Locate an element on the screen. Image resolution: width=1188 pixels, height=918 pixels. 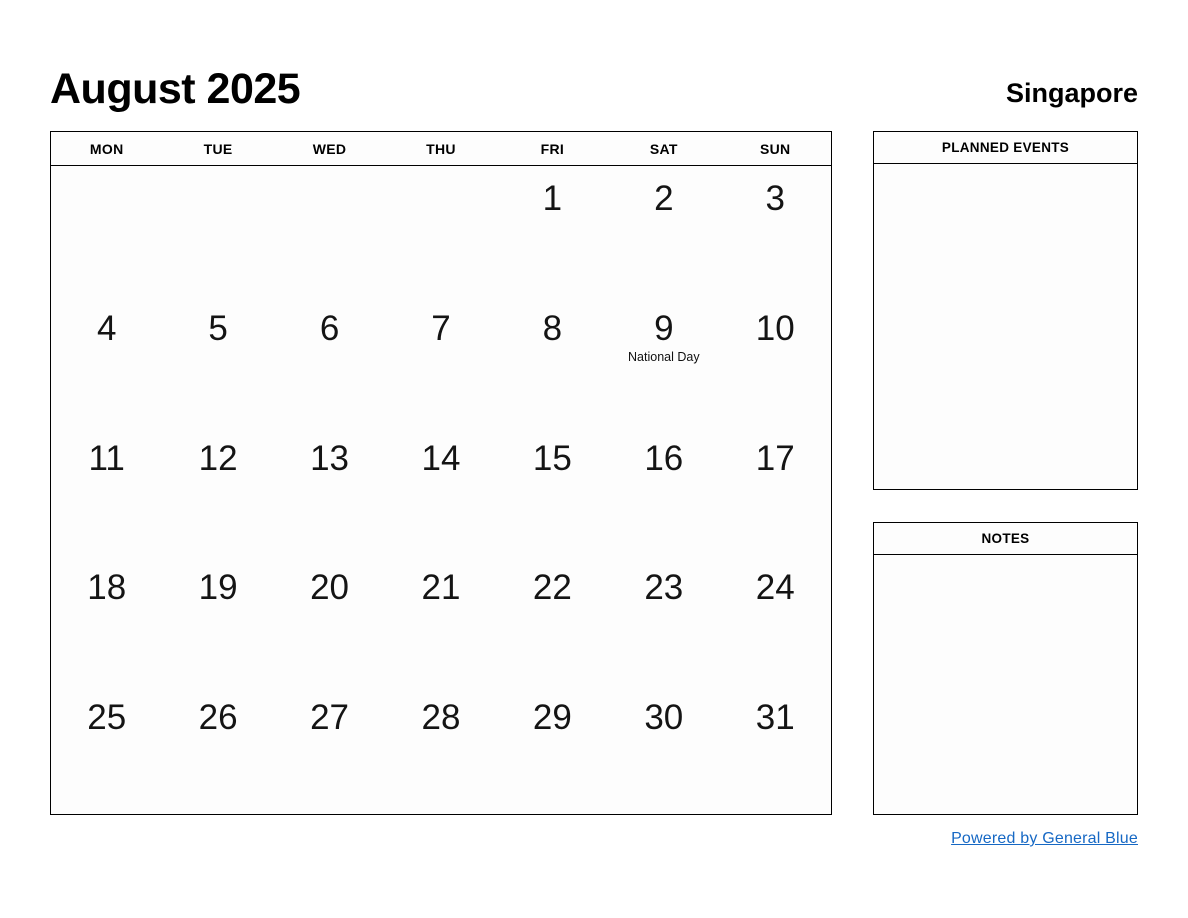
planned-events-panel: PLANNED EVENTS is located at coordinates (1005, 310).